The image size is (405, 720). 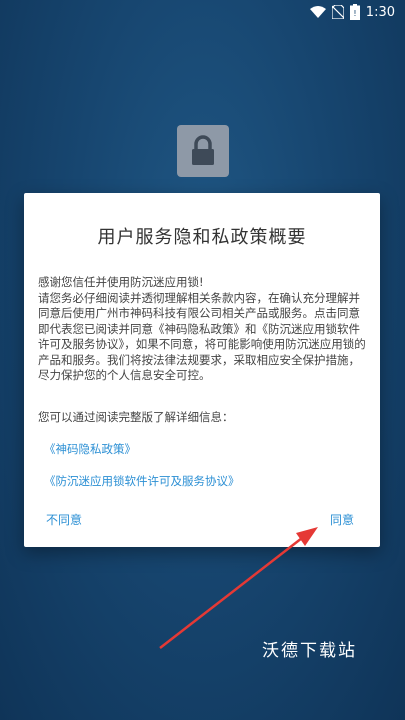 What do you see at coordinates (136, 417) in the screenshot?
I see `dialog-hint: 您可以通过阅读完整版了解详细信息：` at bounding box center [136, 417].